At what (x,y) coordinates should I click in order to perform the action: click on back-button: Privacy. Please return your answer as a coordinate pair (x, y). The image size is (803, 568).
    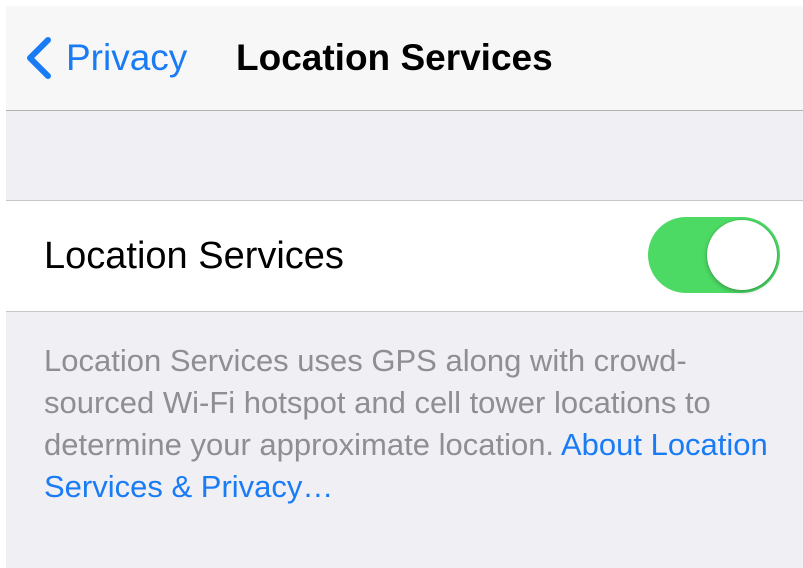
    Looking at the image, I should click on (105, 58).